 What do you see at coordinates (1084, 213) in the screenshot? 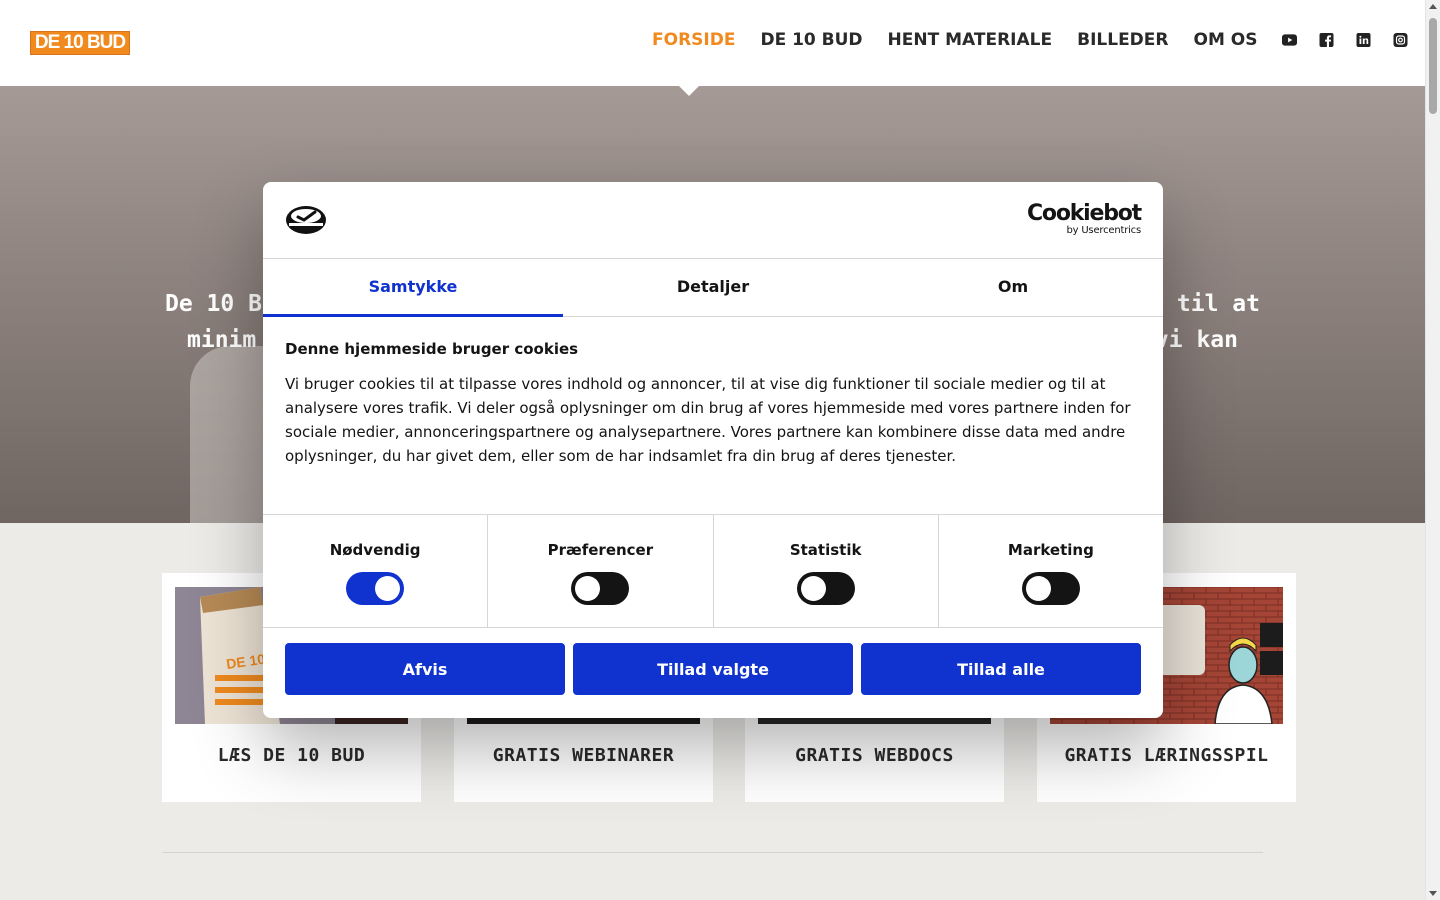
I see `cookiebot-brand-name: Cookiebot` at bounding box center [1084, 213].